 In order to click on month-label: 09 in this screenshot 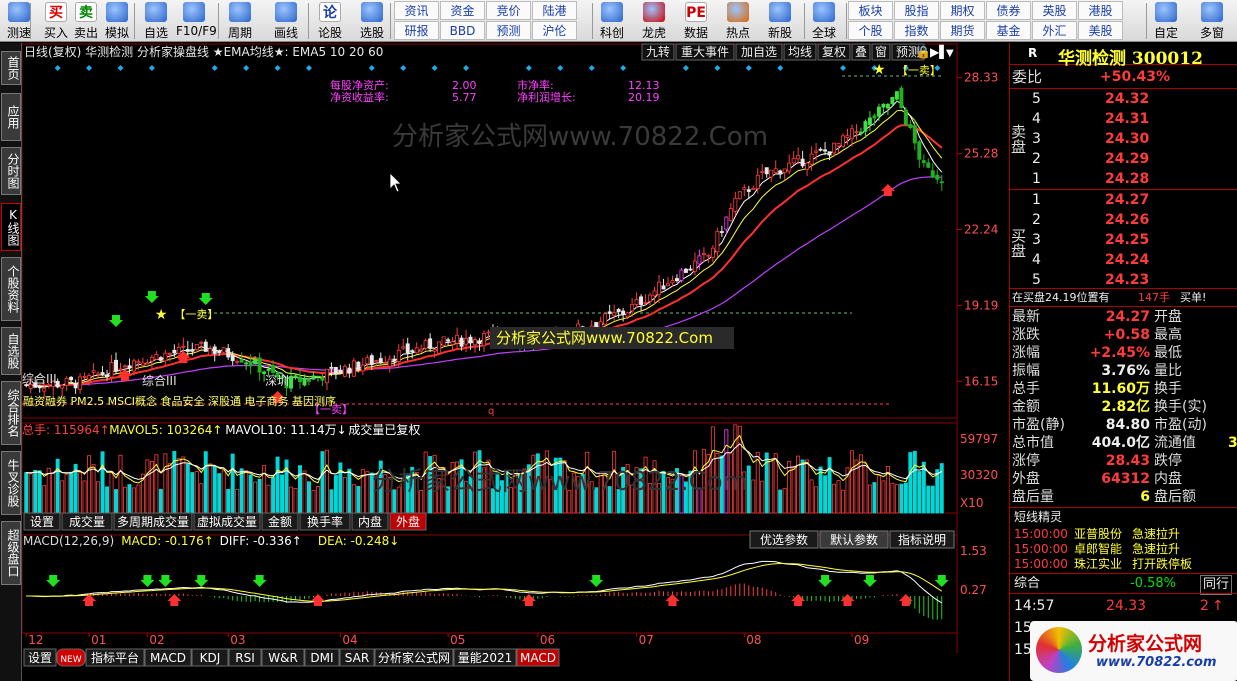, I will do `click(861, 640)`.